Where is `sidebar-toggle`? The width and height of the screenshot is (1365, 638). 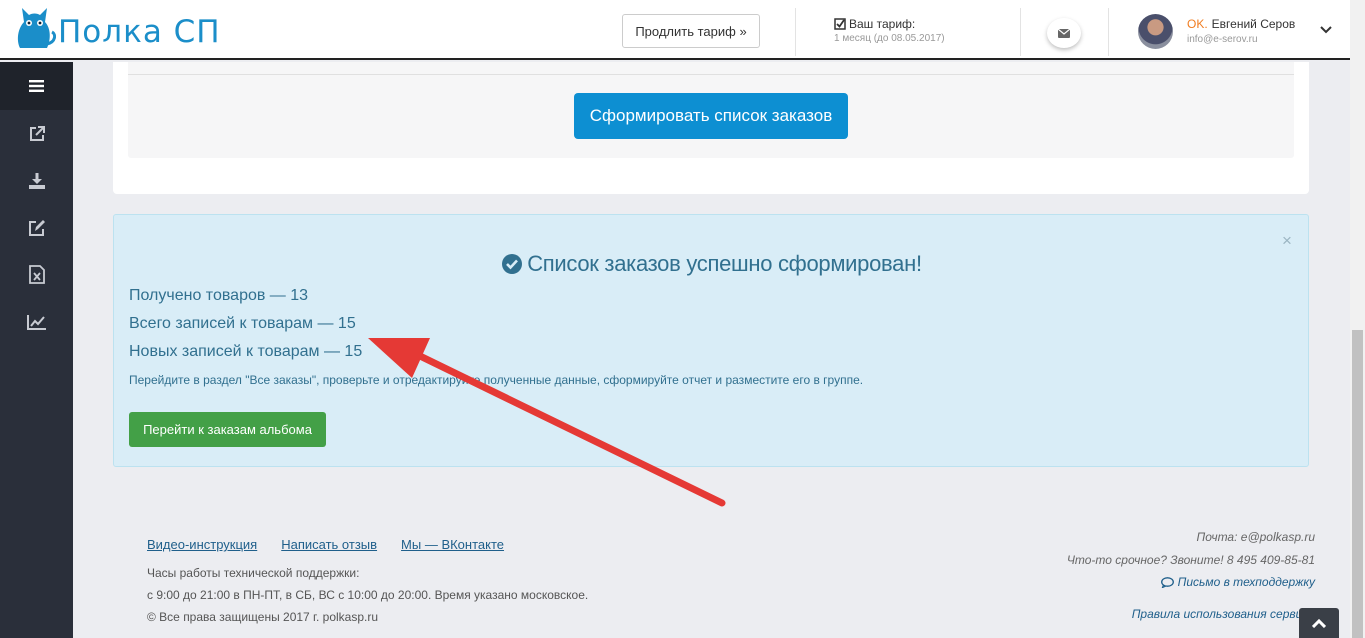 sidebar-toggle is located at coordinates (36, 86).